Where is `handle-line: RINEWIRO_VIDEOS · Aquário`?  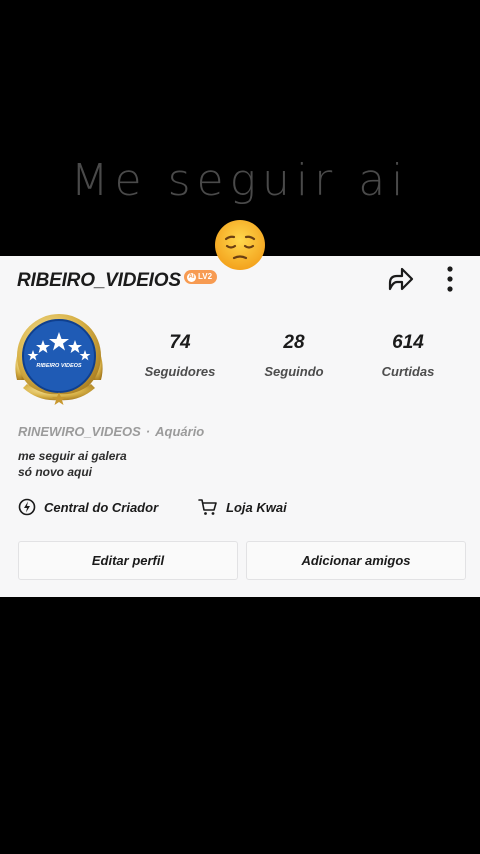
handle-line: RINEWIRO_VIDEOS · Aquário is located at coordinates (111, 431).